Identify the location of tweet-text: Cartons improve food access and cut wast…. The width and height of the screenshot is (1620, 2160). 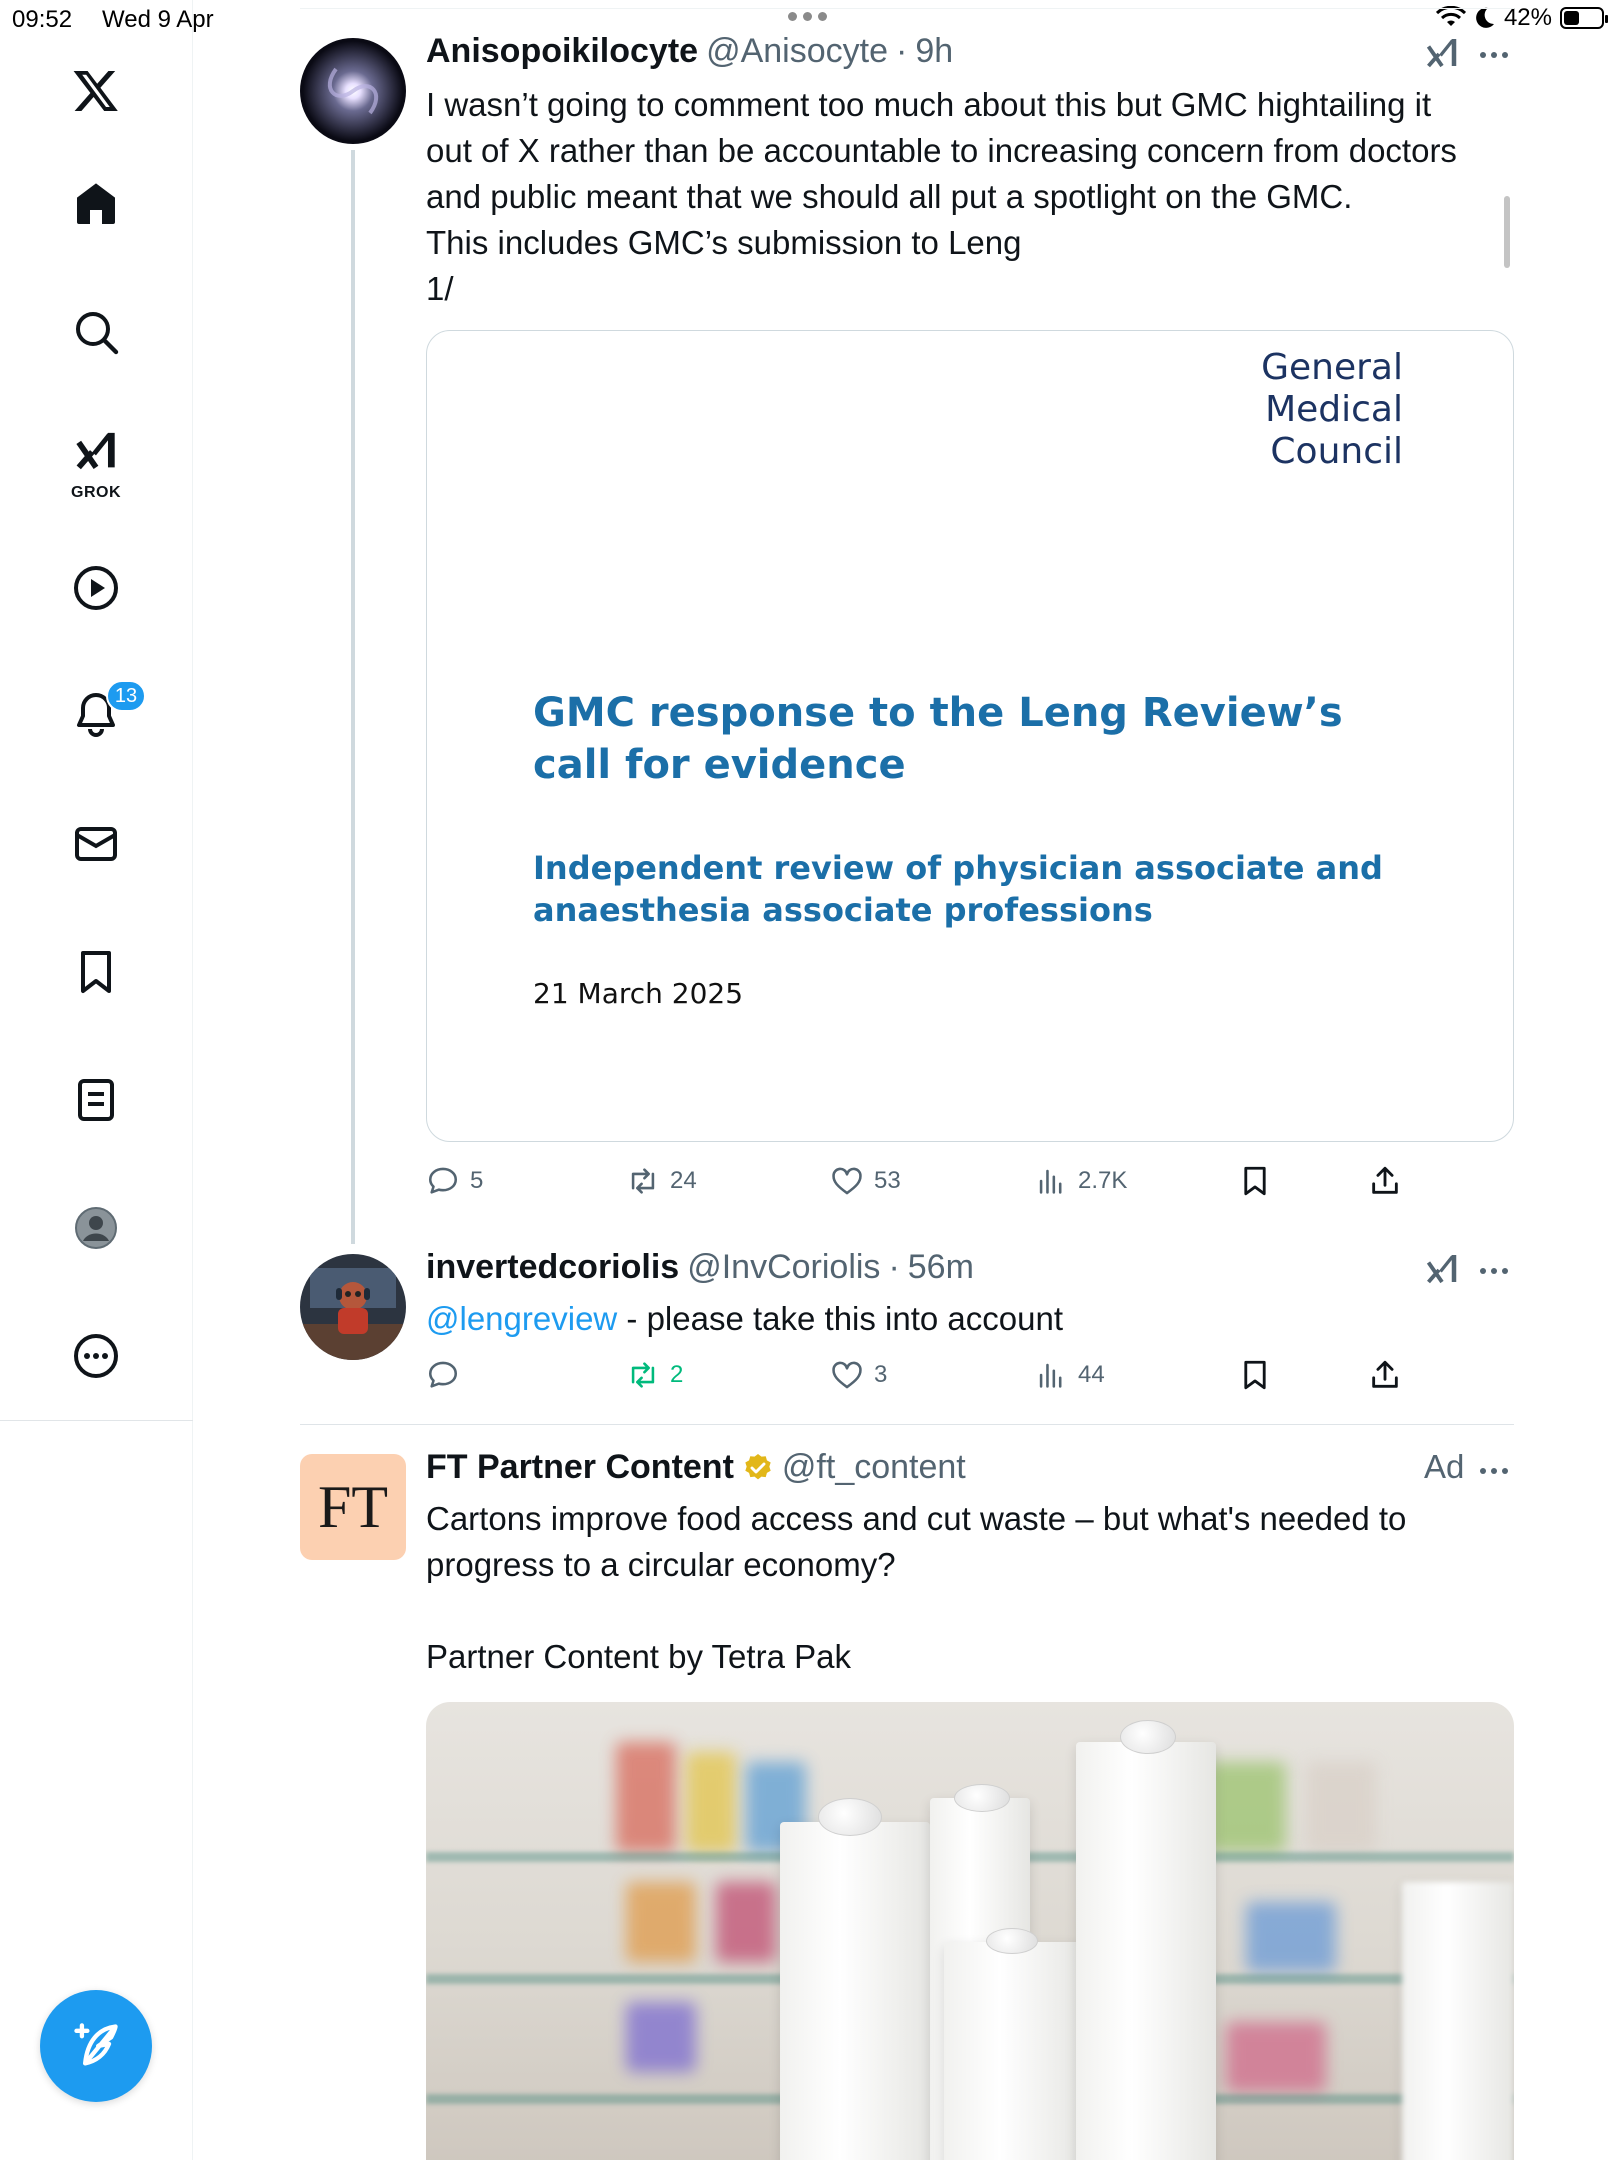
(971, 1588).